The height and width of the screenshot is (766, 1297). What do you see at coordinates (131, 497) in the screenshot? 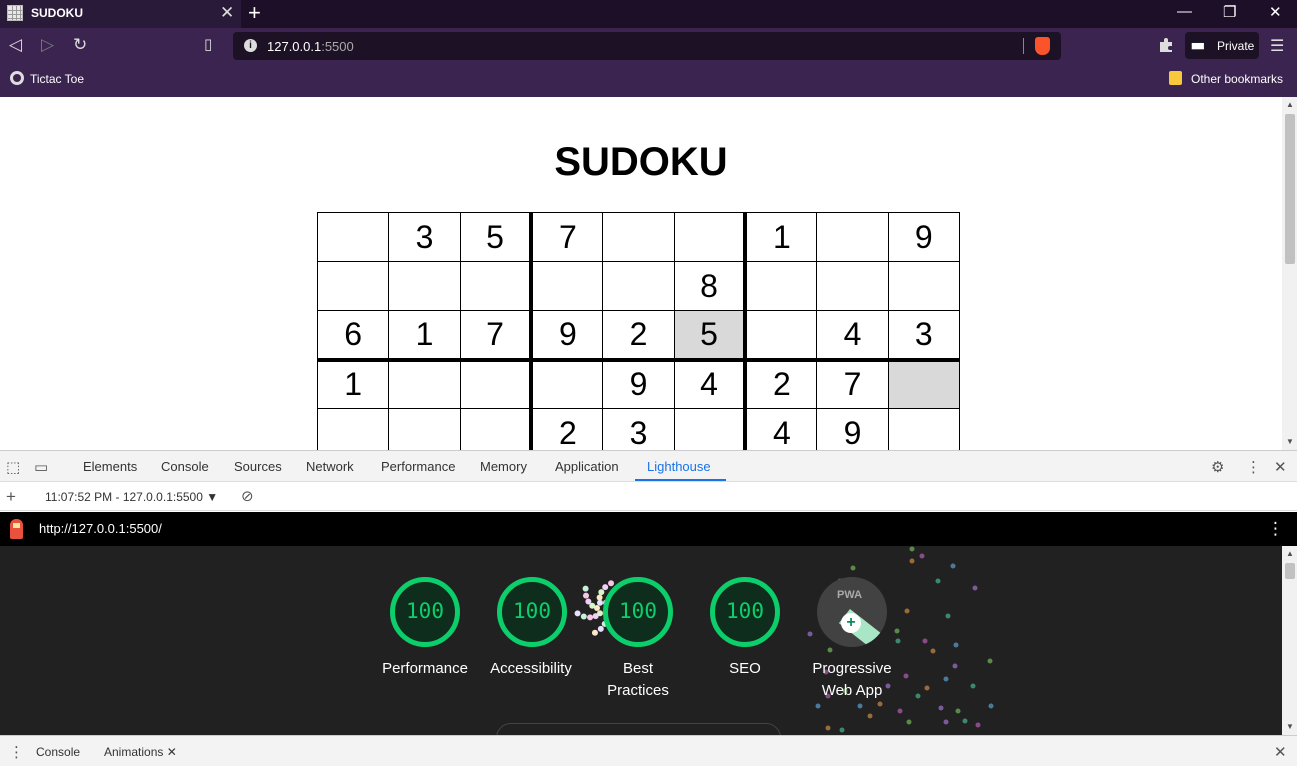
I see `report-selector: 11:07:52 PM - 127.0.0.1:5500 ▼` at bounding box center [131, 497].